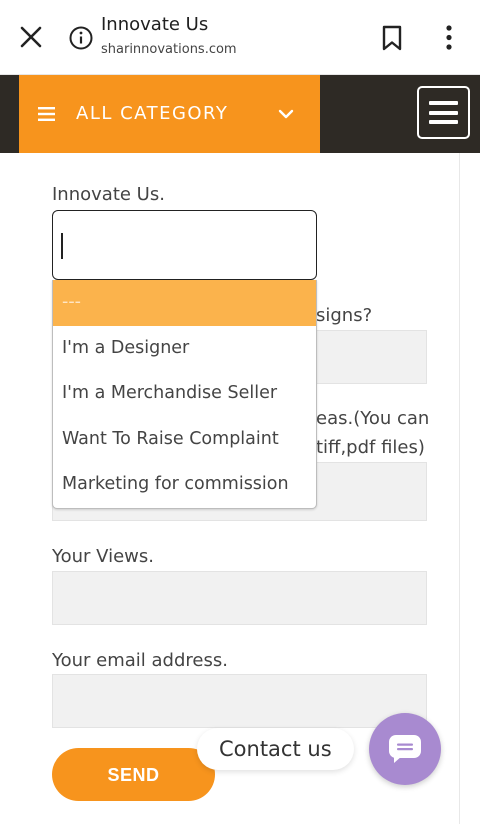 The width and height of the screenshot is (480, 824). What do you see at coordinates (140, 660) in the screenshot?
I see `email-label: Your email address.` at bounding box center [140, 660].